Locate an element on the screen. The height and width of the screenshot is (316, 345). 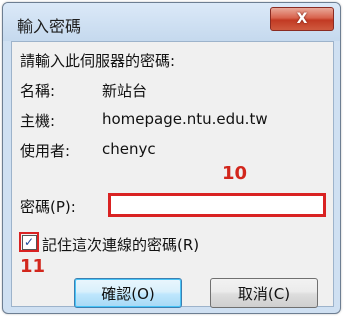
user-value: chenyc is located at coordinates (129, 149).